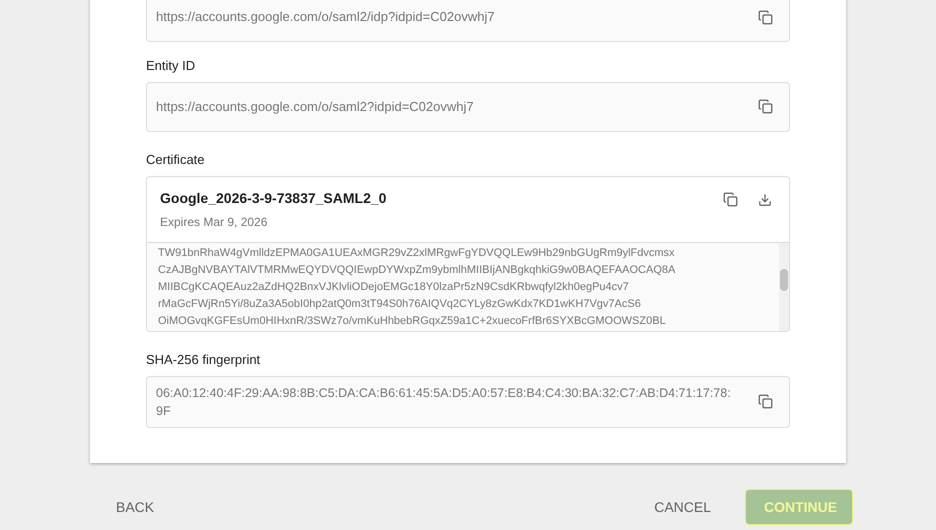 This screenshot has width=936, height=530. What do you see at coordinates (273, 198) in the screenshot?
I see `certificate-name: Google_2026-3-9-73837_SAML2_0` at bounding box center [273, 198].